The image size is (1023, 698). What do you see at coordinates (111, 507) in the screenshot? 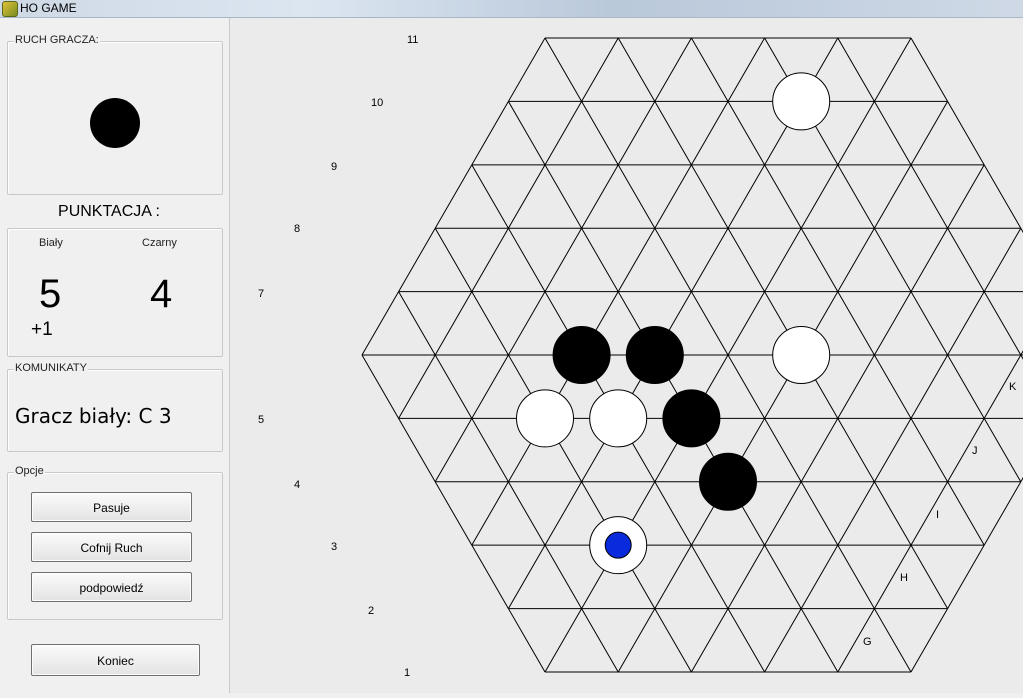
I see `pass-button: Pasuje` at bounding box center [111, 507].